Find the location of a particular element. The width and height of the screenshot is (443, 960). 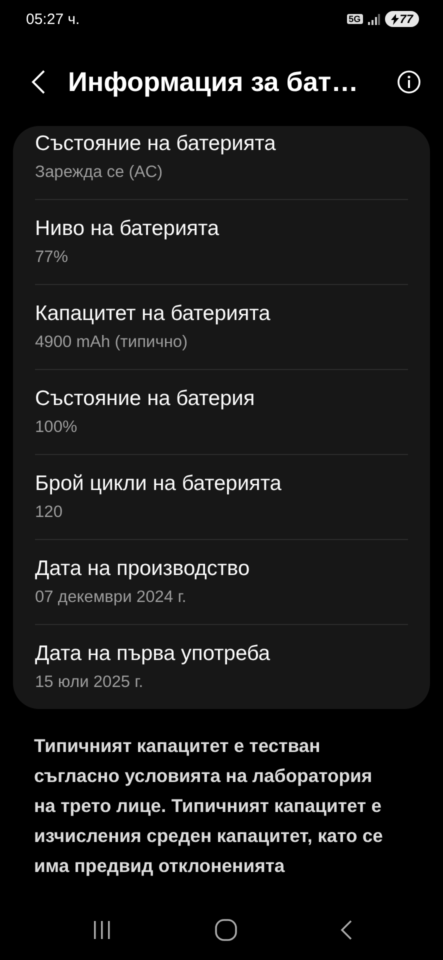

info-button is located at coordinates (409, 82).